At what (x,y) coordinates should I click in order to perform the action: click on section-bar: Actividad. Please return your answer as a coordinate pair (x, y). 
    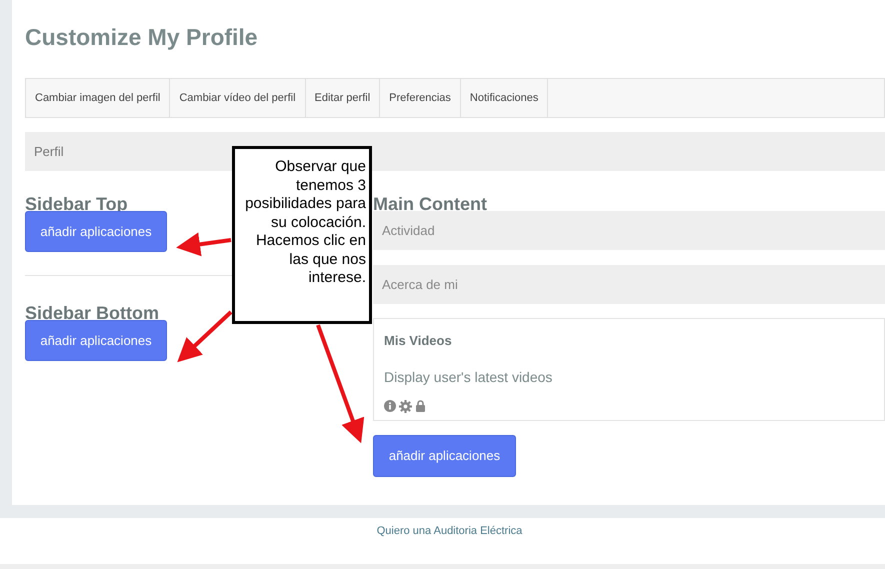
    Looking at the image, I should click on (629, 230).